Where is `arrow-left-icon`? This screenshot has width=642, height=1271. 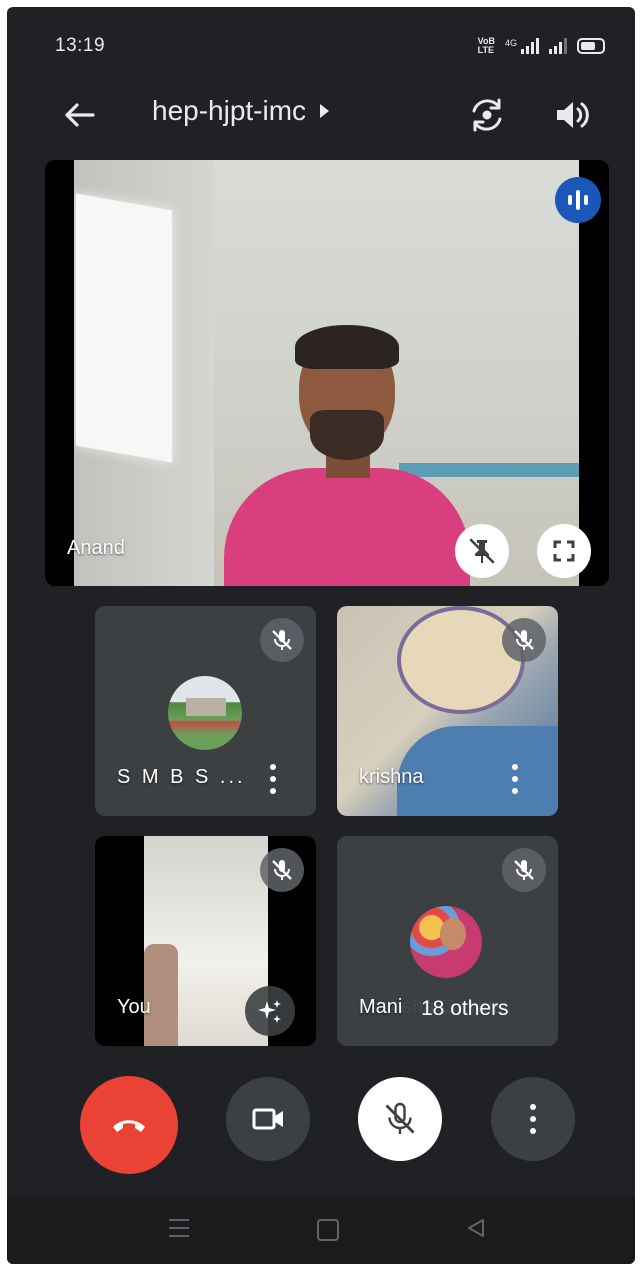 arrow-left-icon is located at coordinates (79, 115).